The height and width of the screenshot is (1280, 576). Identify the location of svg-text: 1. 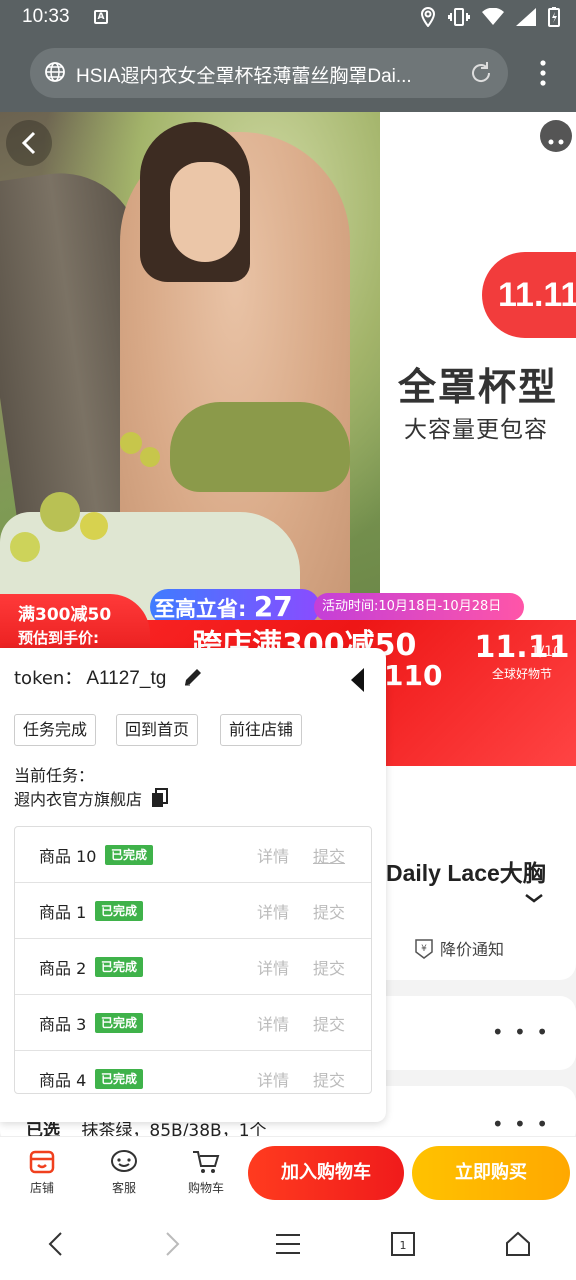
(403, 1245).